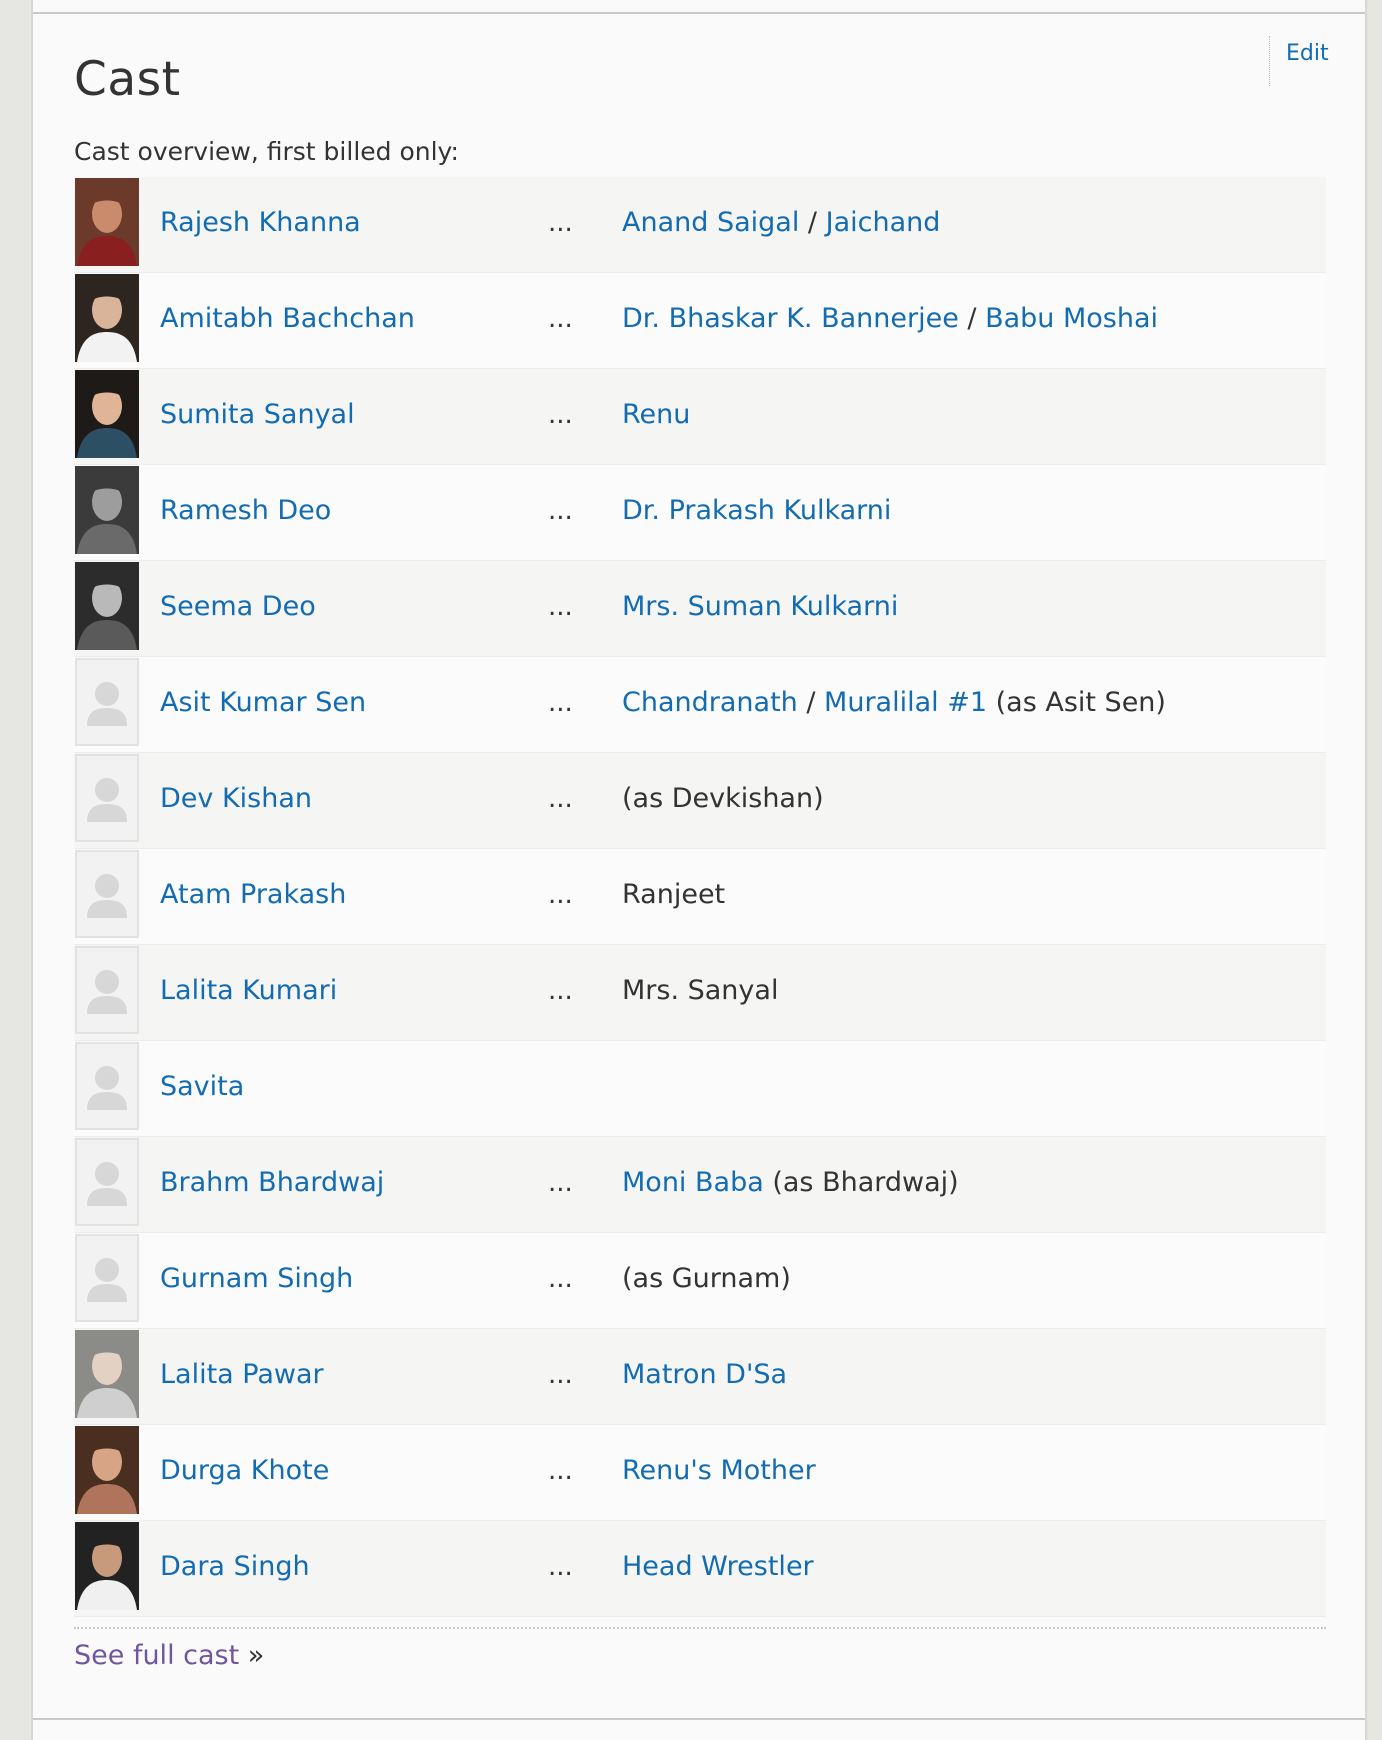  I want to click on character-link: Chandranath, so click(710, 702).